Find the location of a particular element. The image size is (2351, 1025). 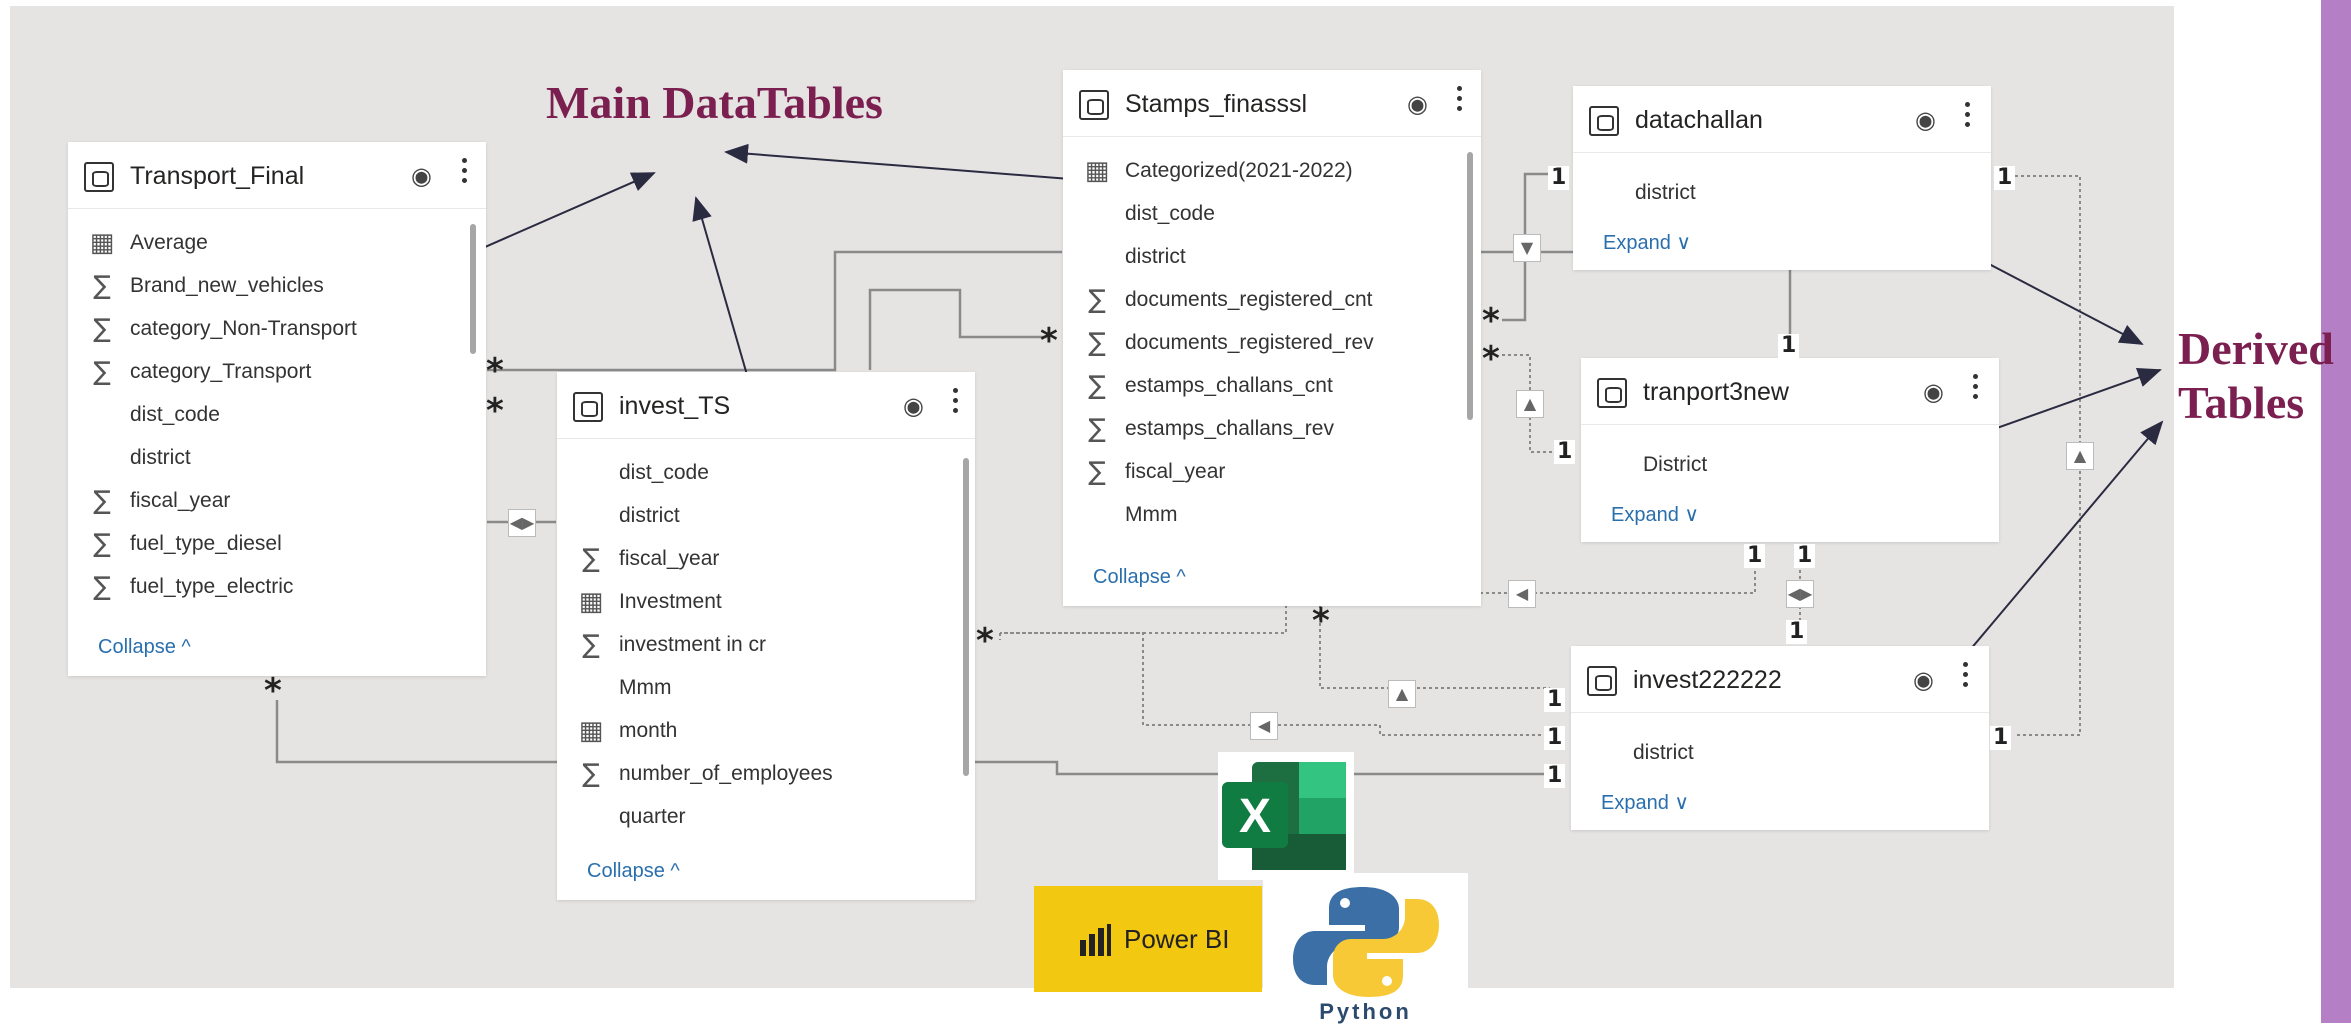

table-card-tranport3new: tranport3new ◉ District Expand ∨ is located at coordinates (1790, 450).